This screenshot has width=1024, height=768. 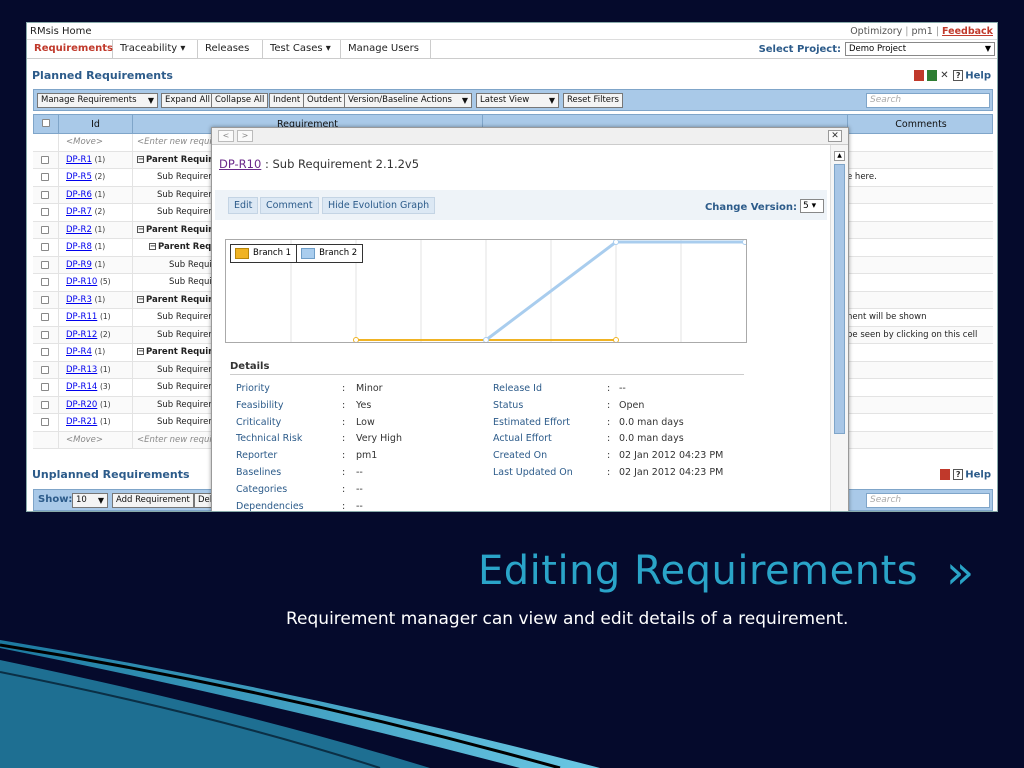 What do you see at coordinates (188, 100) in the screenshot?
I see `expand-all-button: Expand All` at bounding box center [188, 100].